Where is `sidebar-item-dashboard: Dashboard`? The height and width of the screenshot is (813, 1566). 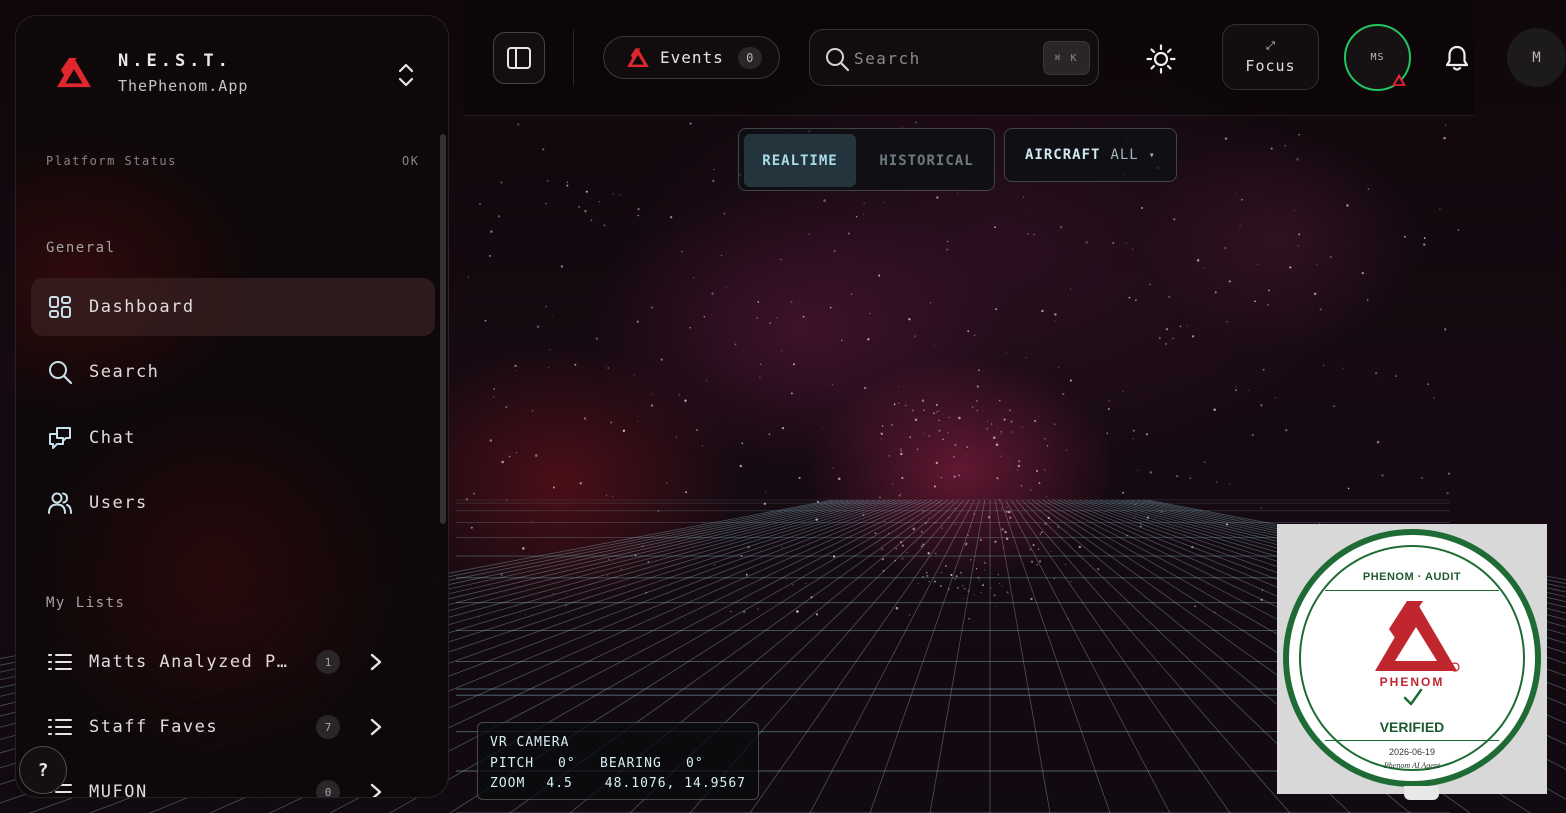
sidebar-item-dashboard: Dashboard is located at coordinates (233, 307).